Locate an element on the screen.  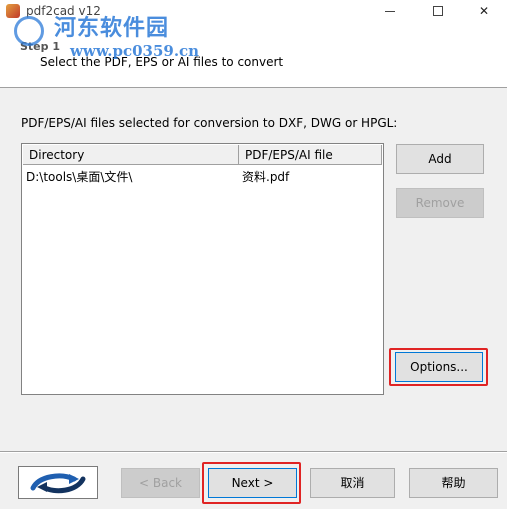
list-header: Directory PDF/EPS/AI file is located at coordinates (202, 155).